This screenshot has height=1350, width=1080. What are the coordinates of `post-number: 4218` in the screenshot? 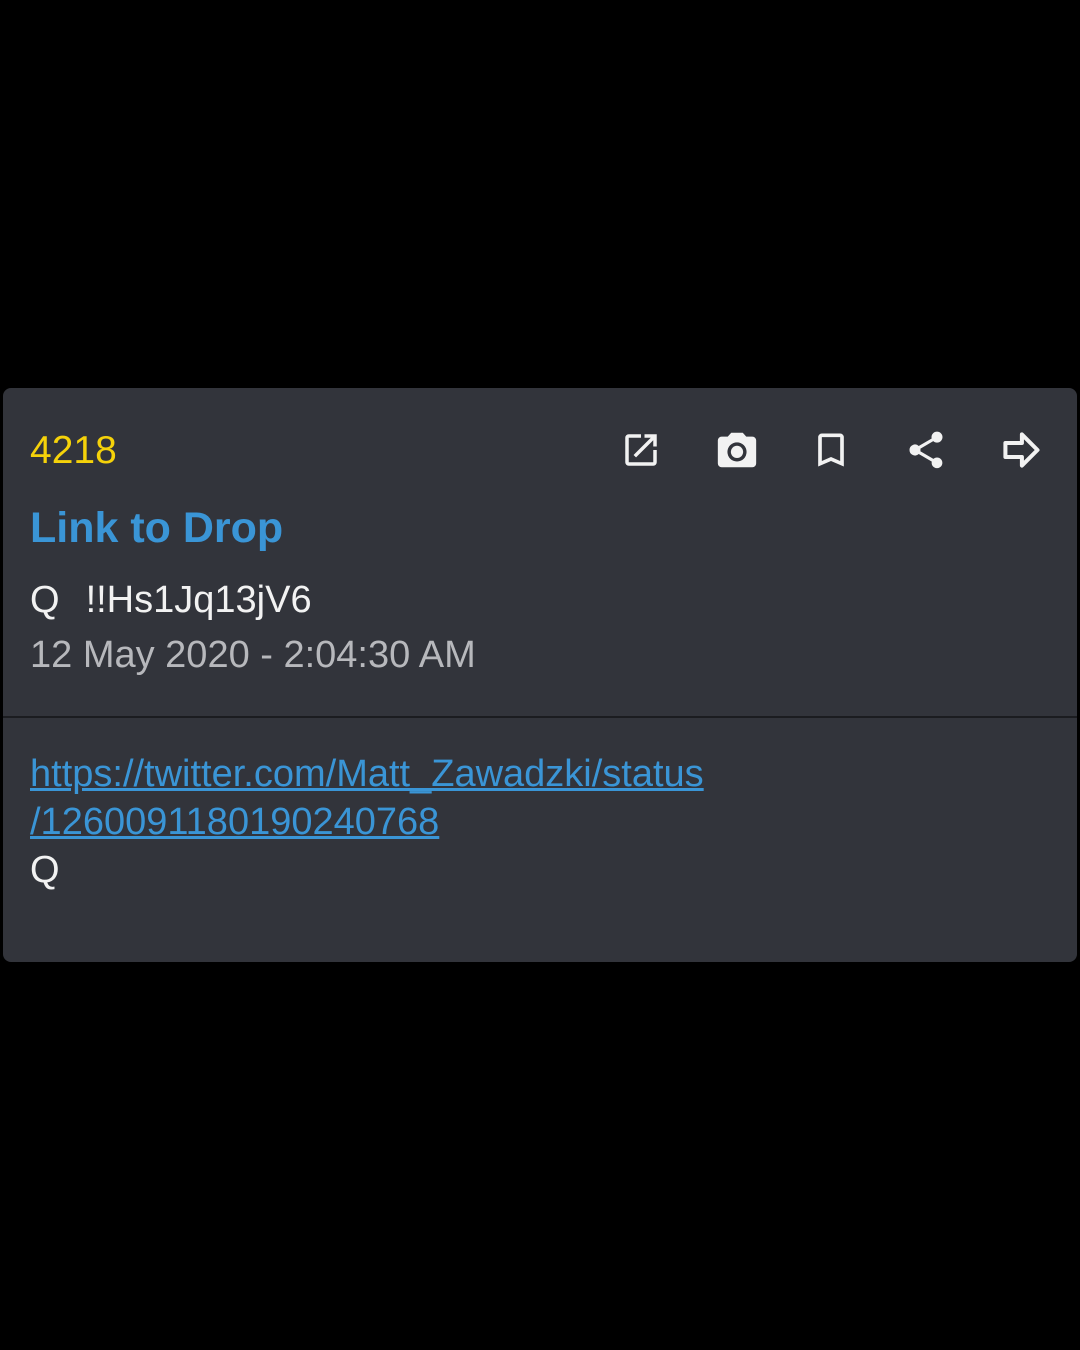 It's located at (73, 450).